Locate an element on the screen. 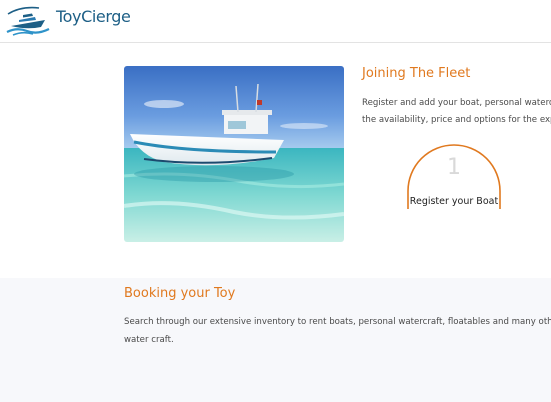 The width and height of the screenshot is (551, 402). step-number: 1 is located at coordinates (454, 167).